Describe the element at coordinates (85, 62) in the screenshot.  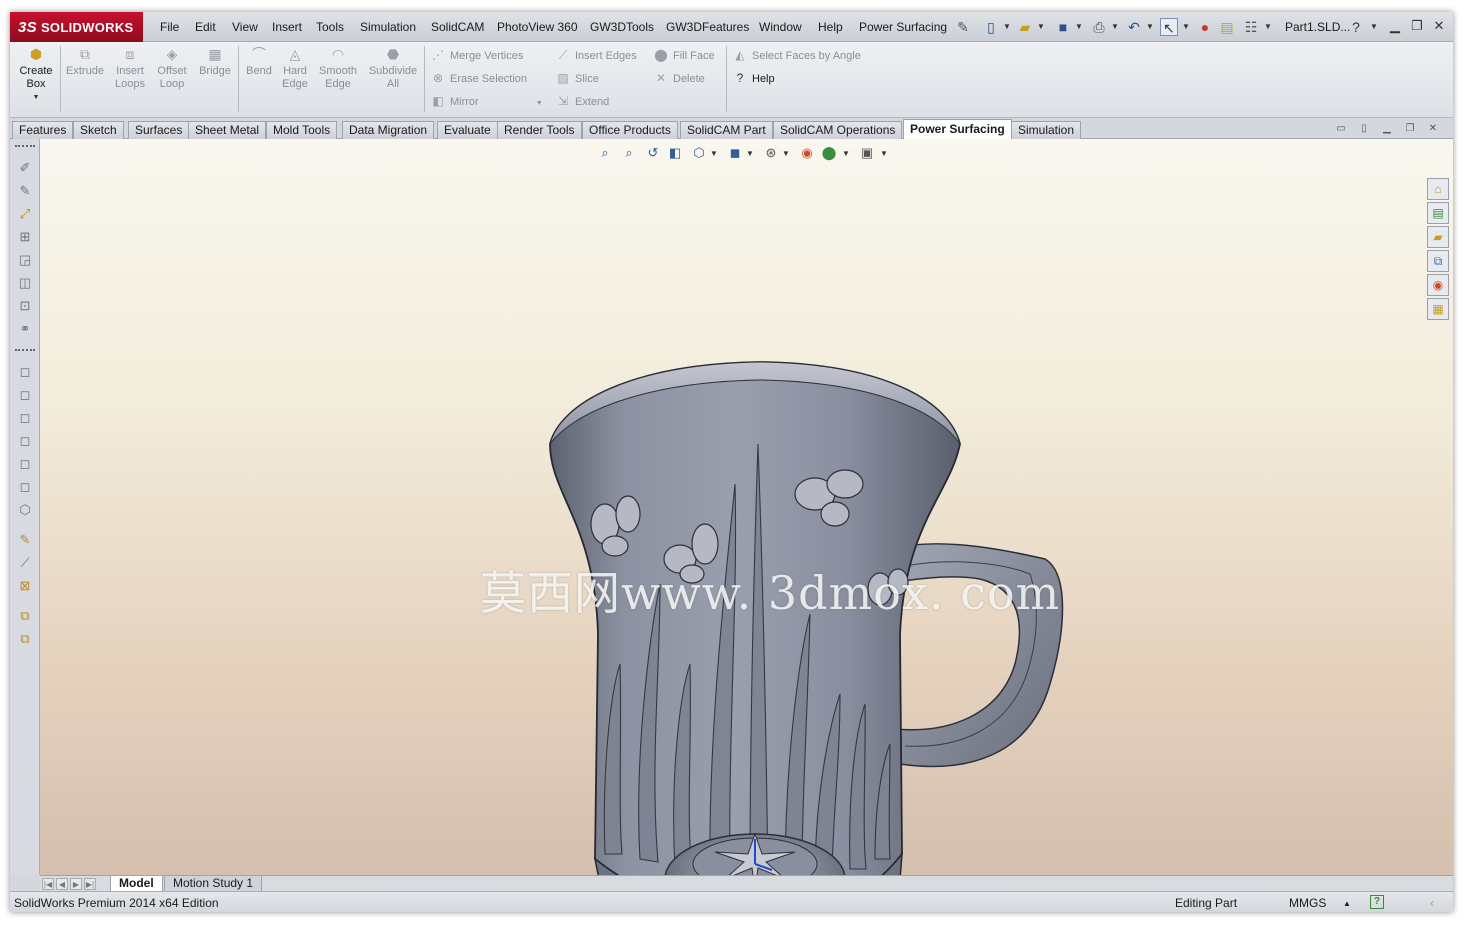
I see `extrude-button: ⧉ Extrude` at that location.